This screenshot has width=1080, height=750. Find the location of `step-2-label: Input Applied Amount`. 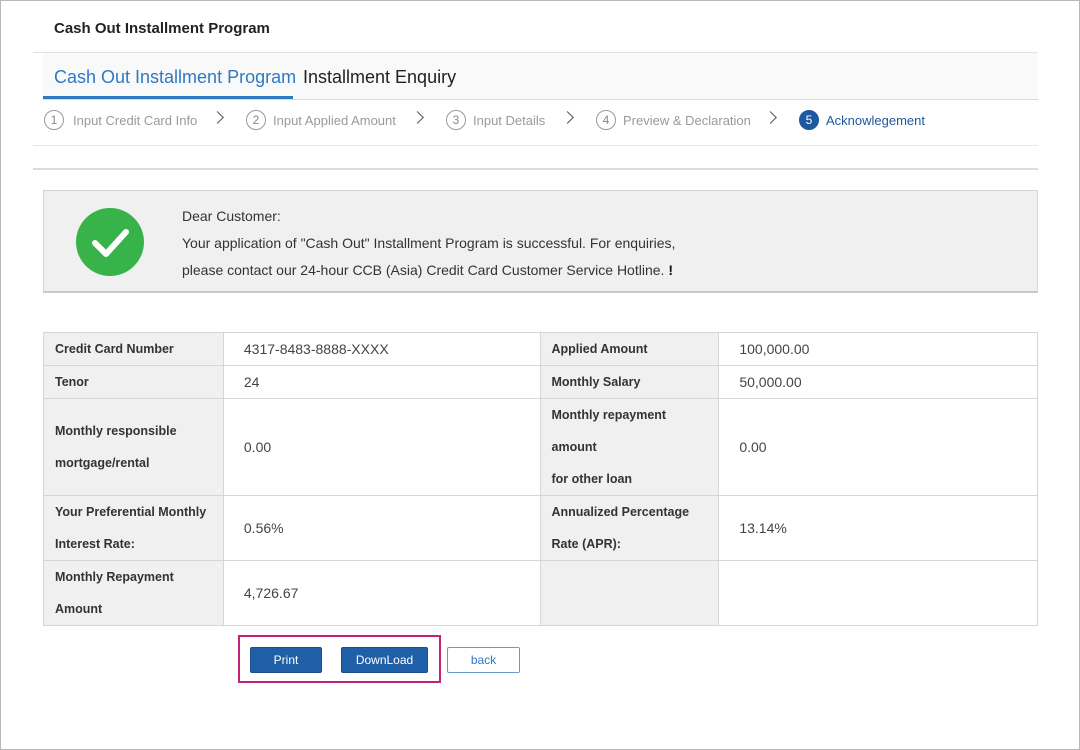

step-2-label: Input Applied Amount is located at coordinates (334, 120).